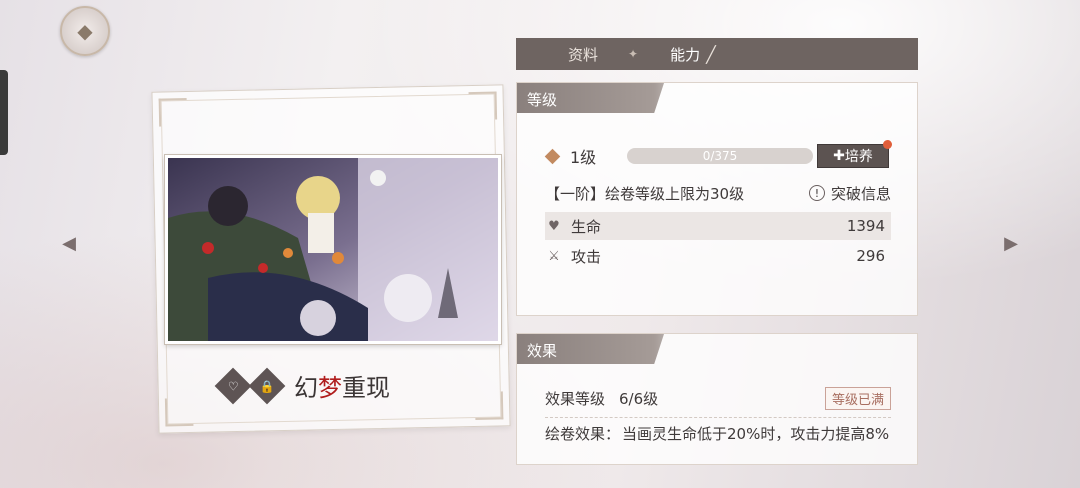  What do you see at coordinates (887, 144) in the screenshot?
I see `notification-dot` at bounding box center [887, 144].